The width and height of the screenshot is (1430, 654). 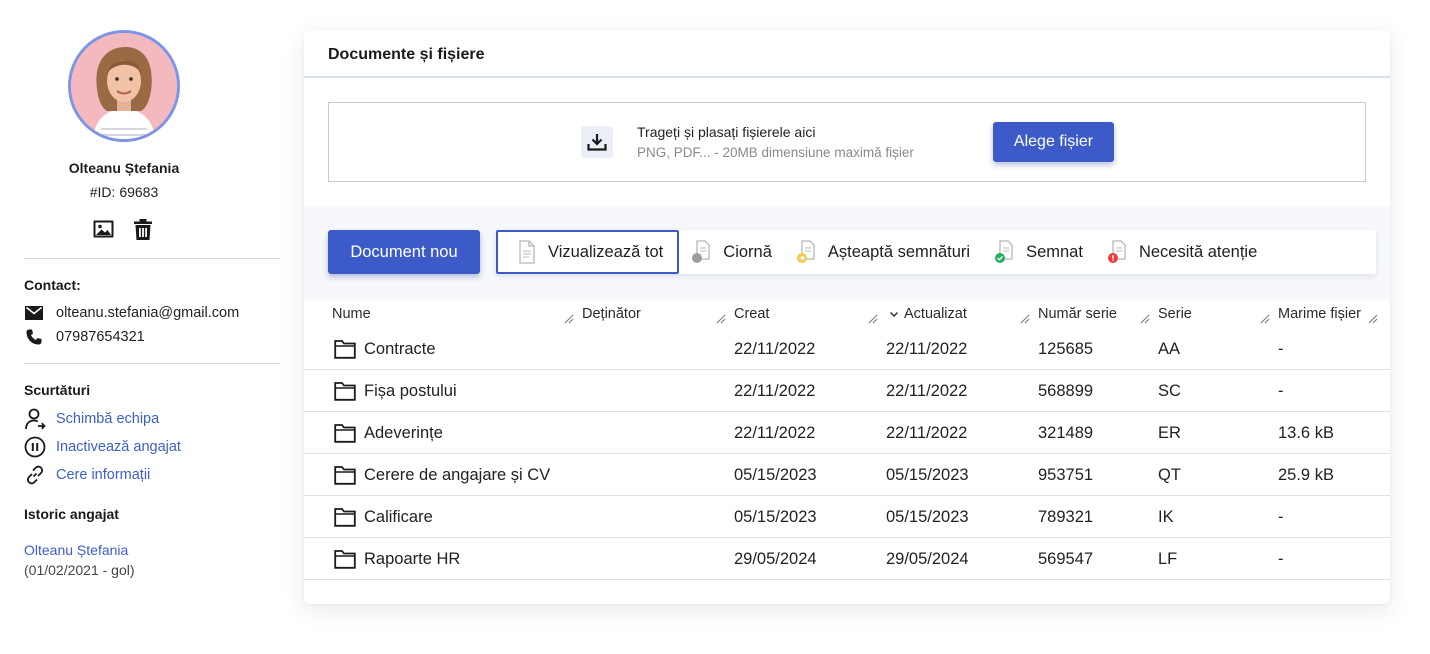 What do you see at coordinates (124, 86) in the screenshot?
I see `avatar` at bounding box center [124, 86].